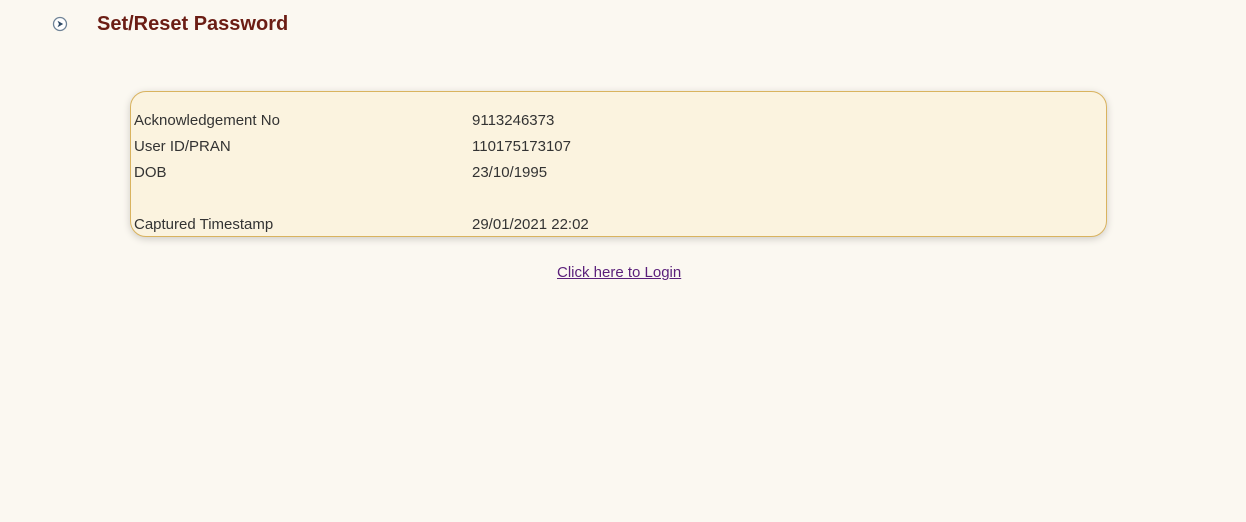 The width and height of the screenshot is (1246, 522). Describe the element at coordinates (182, 146) in the screenshot. I see `user-id-label: User ID/PRAN` at that location.